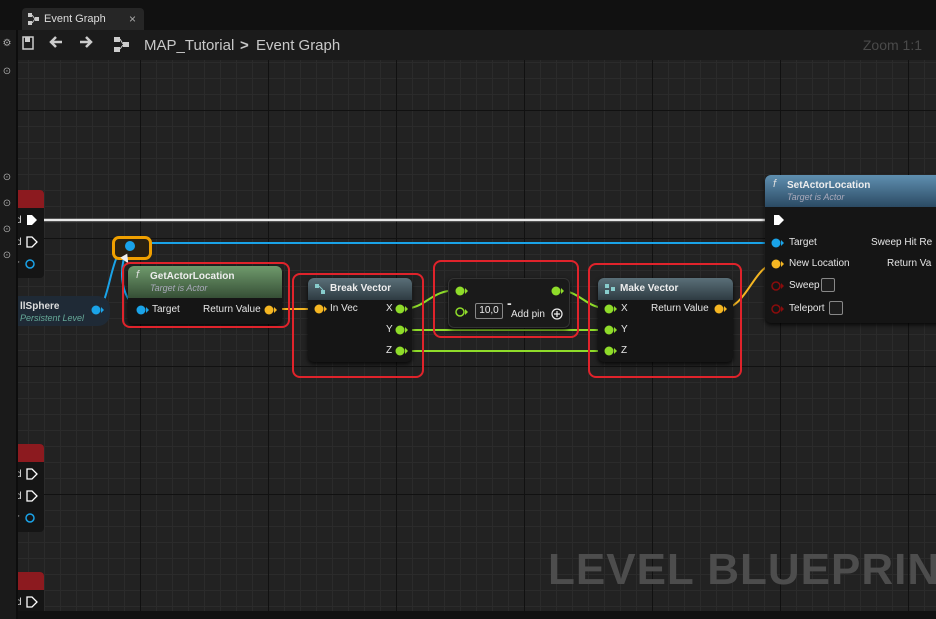 Image resolution: width=936 pixels, height=619 pixels. Describe the element at coordinates (31, 234) in the screenshot. I see `left-event-node-1: d d r` at that location.